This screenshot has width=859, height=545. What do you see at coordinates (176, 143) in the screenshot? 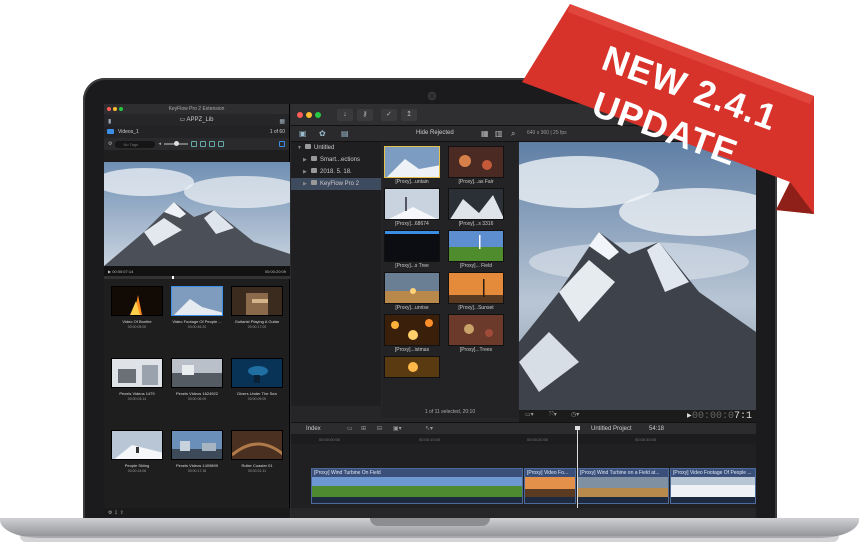
I see `zoom-slider` at bounding box center [176, 143].